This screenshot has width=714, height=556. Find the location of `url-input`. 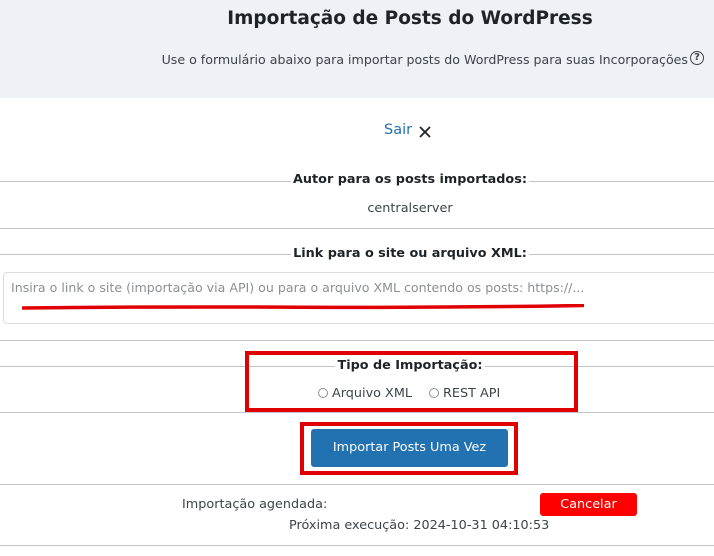

url-input is located at coordinates (358, 298).